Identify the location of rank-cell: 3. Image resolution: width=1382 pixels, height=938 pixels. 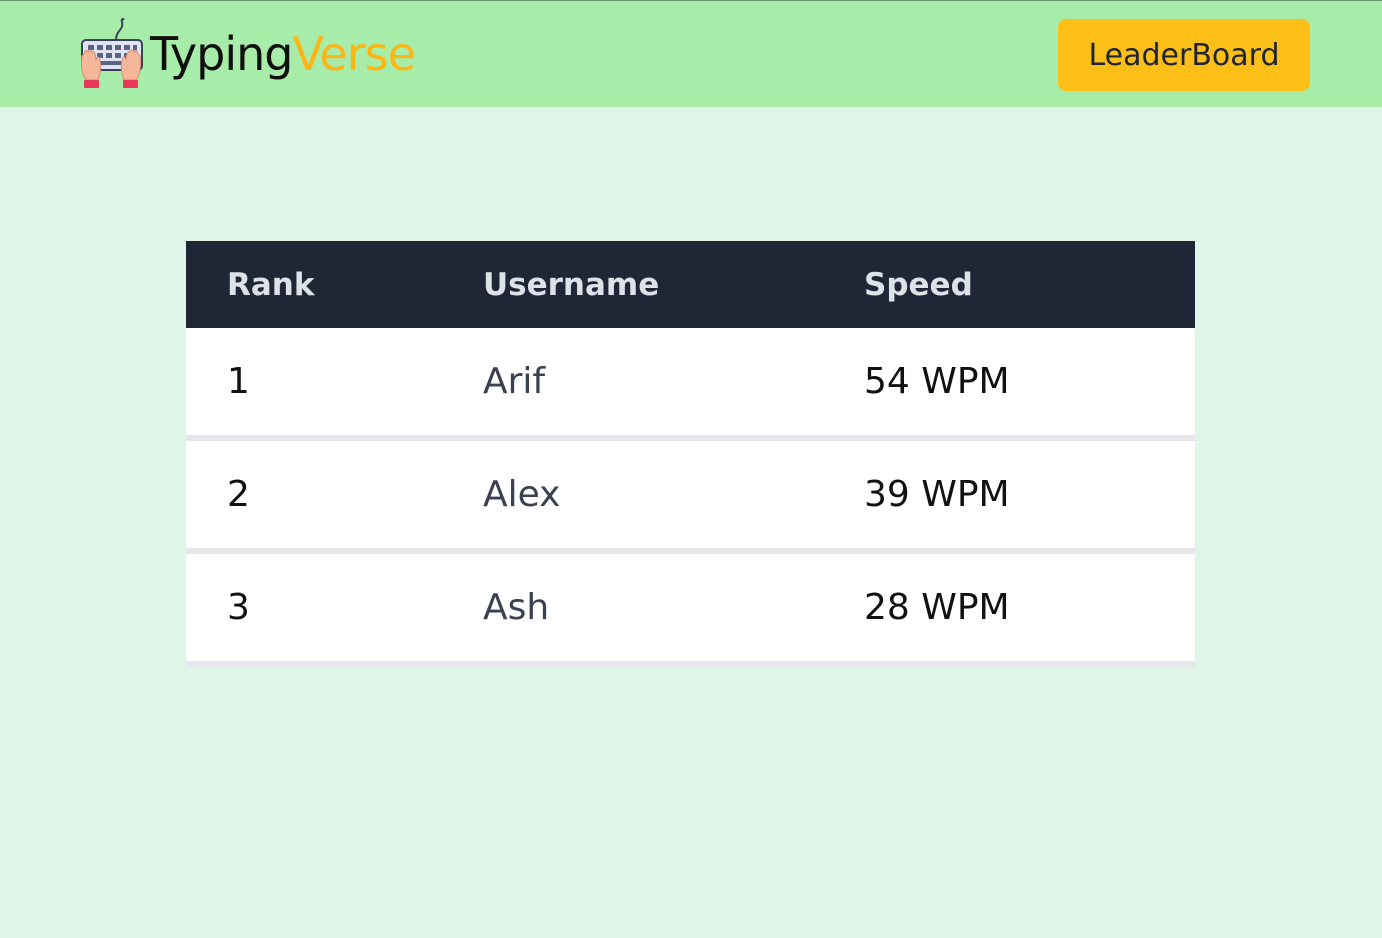
(238, 607).